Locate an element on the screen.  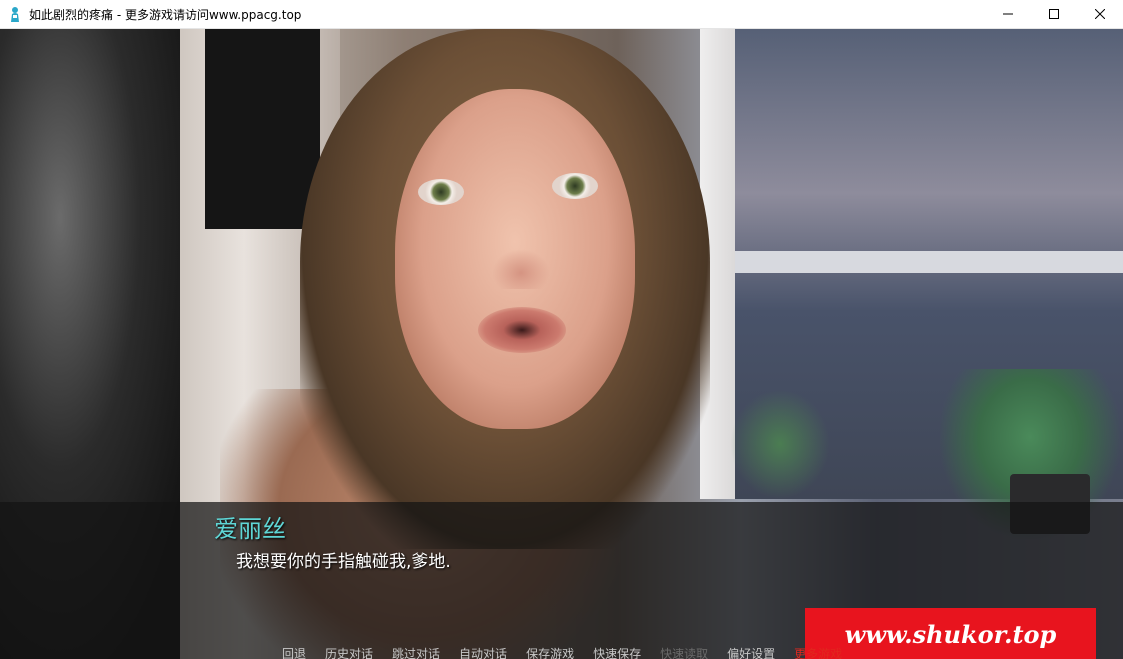
minimize-icon is located at coordinates (1008, 14).